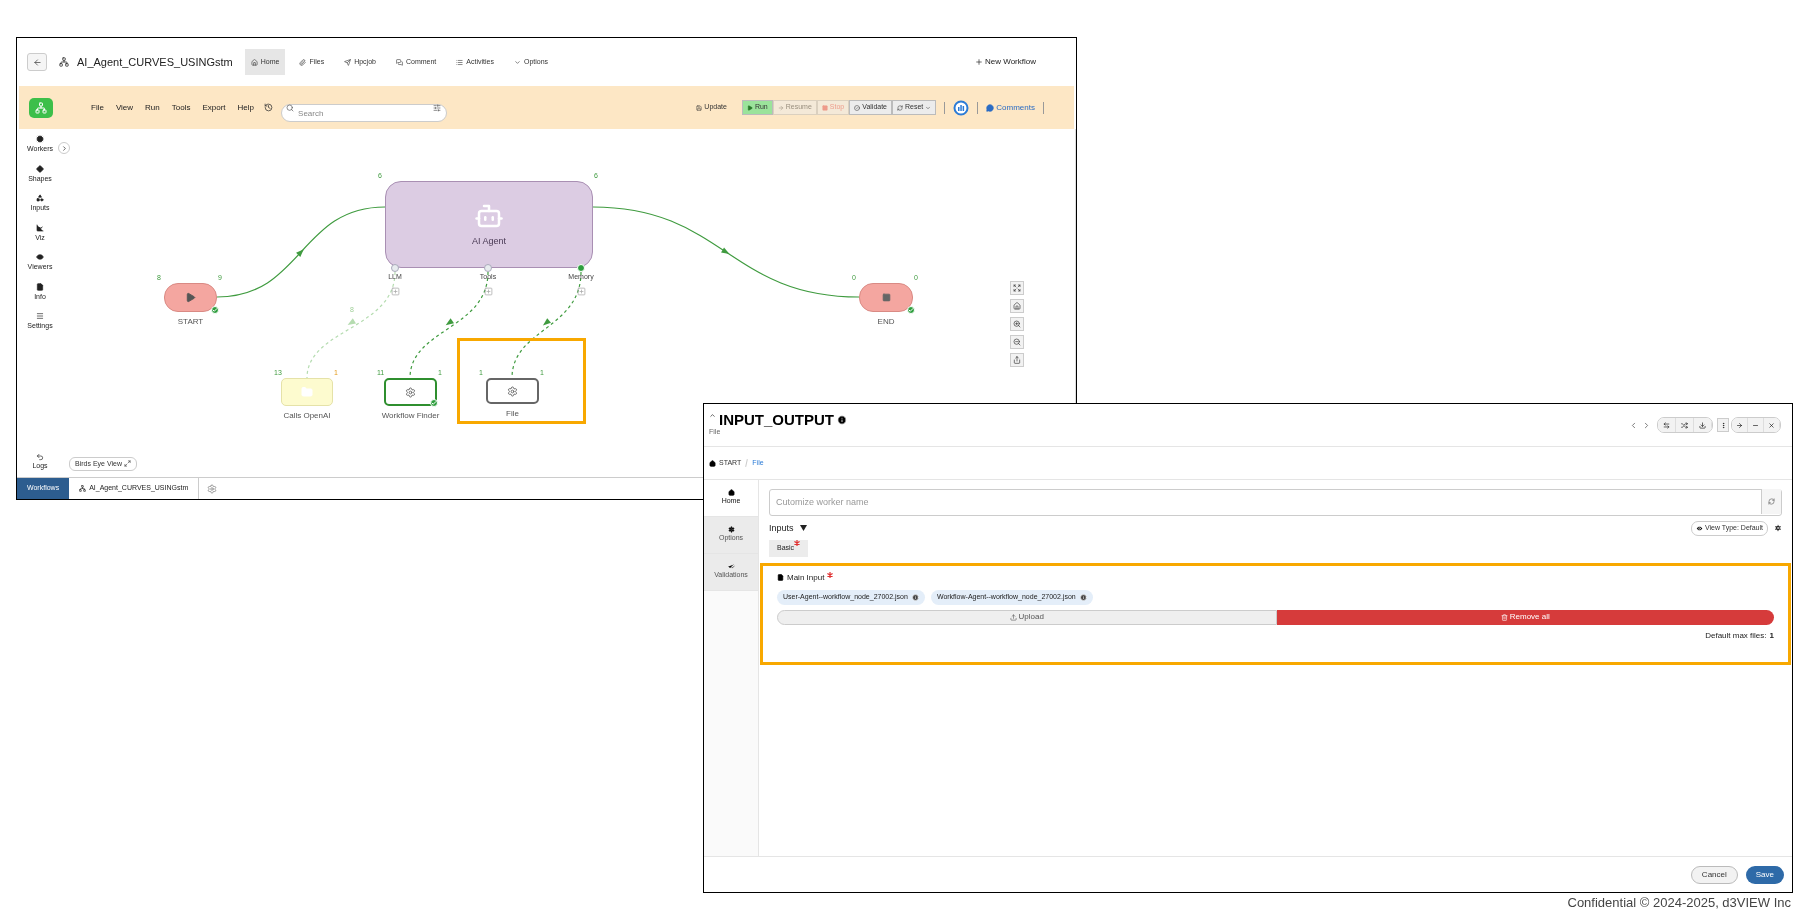  What do you see at coordinates (364, 113) in the screenshot?
I see `search-field: Search` at bounding box center [364, 113].